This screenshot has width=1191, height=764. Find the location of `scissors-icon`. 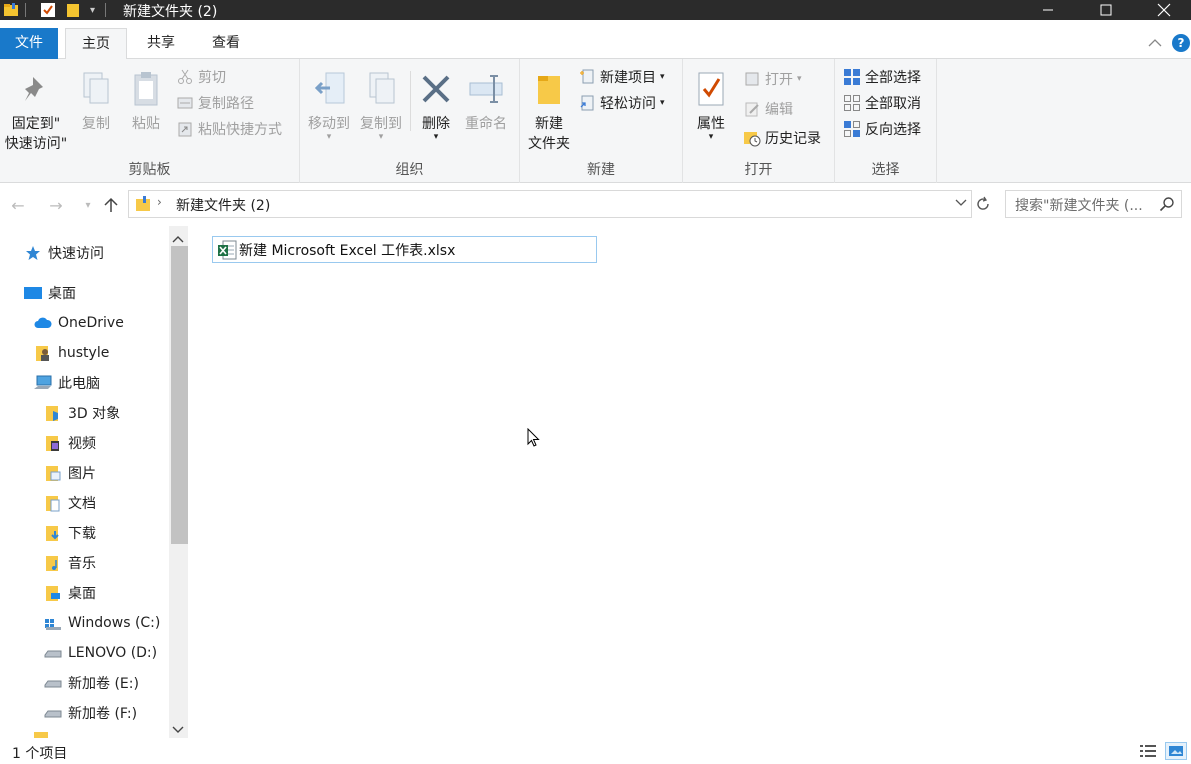

scissors-icon is located at coordinates (185, 77).